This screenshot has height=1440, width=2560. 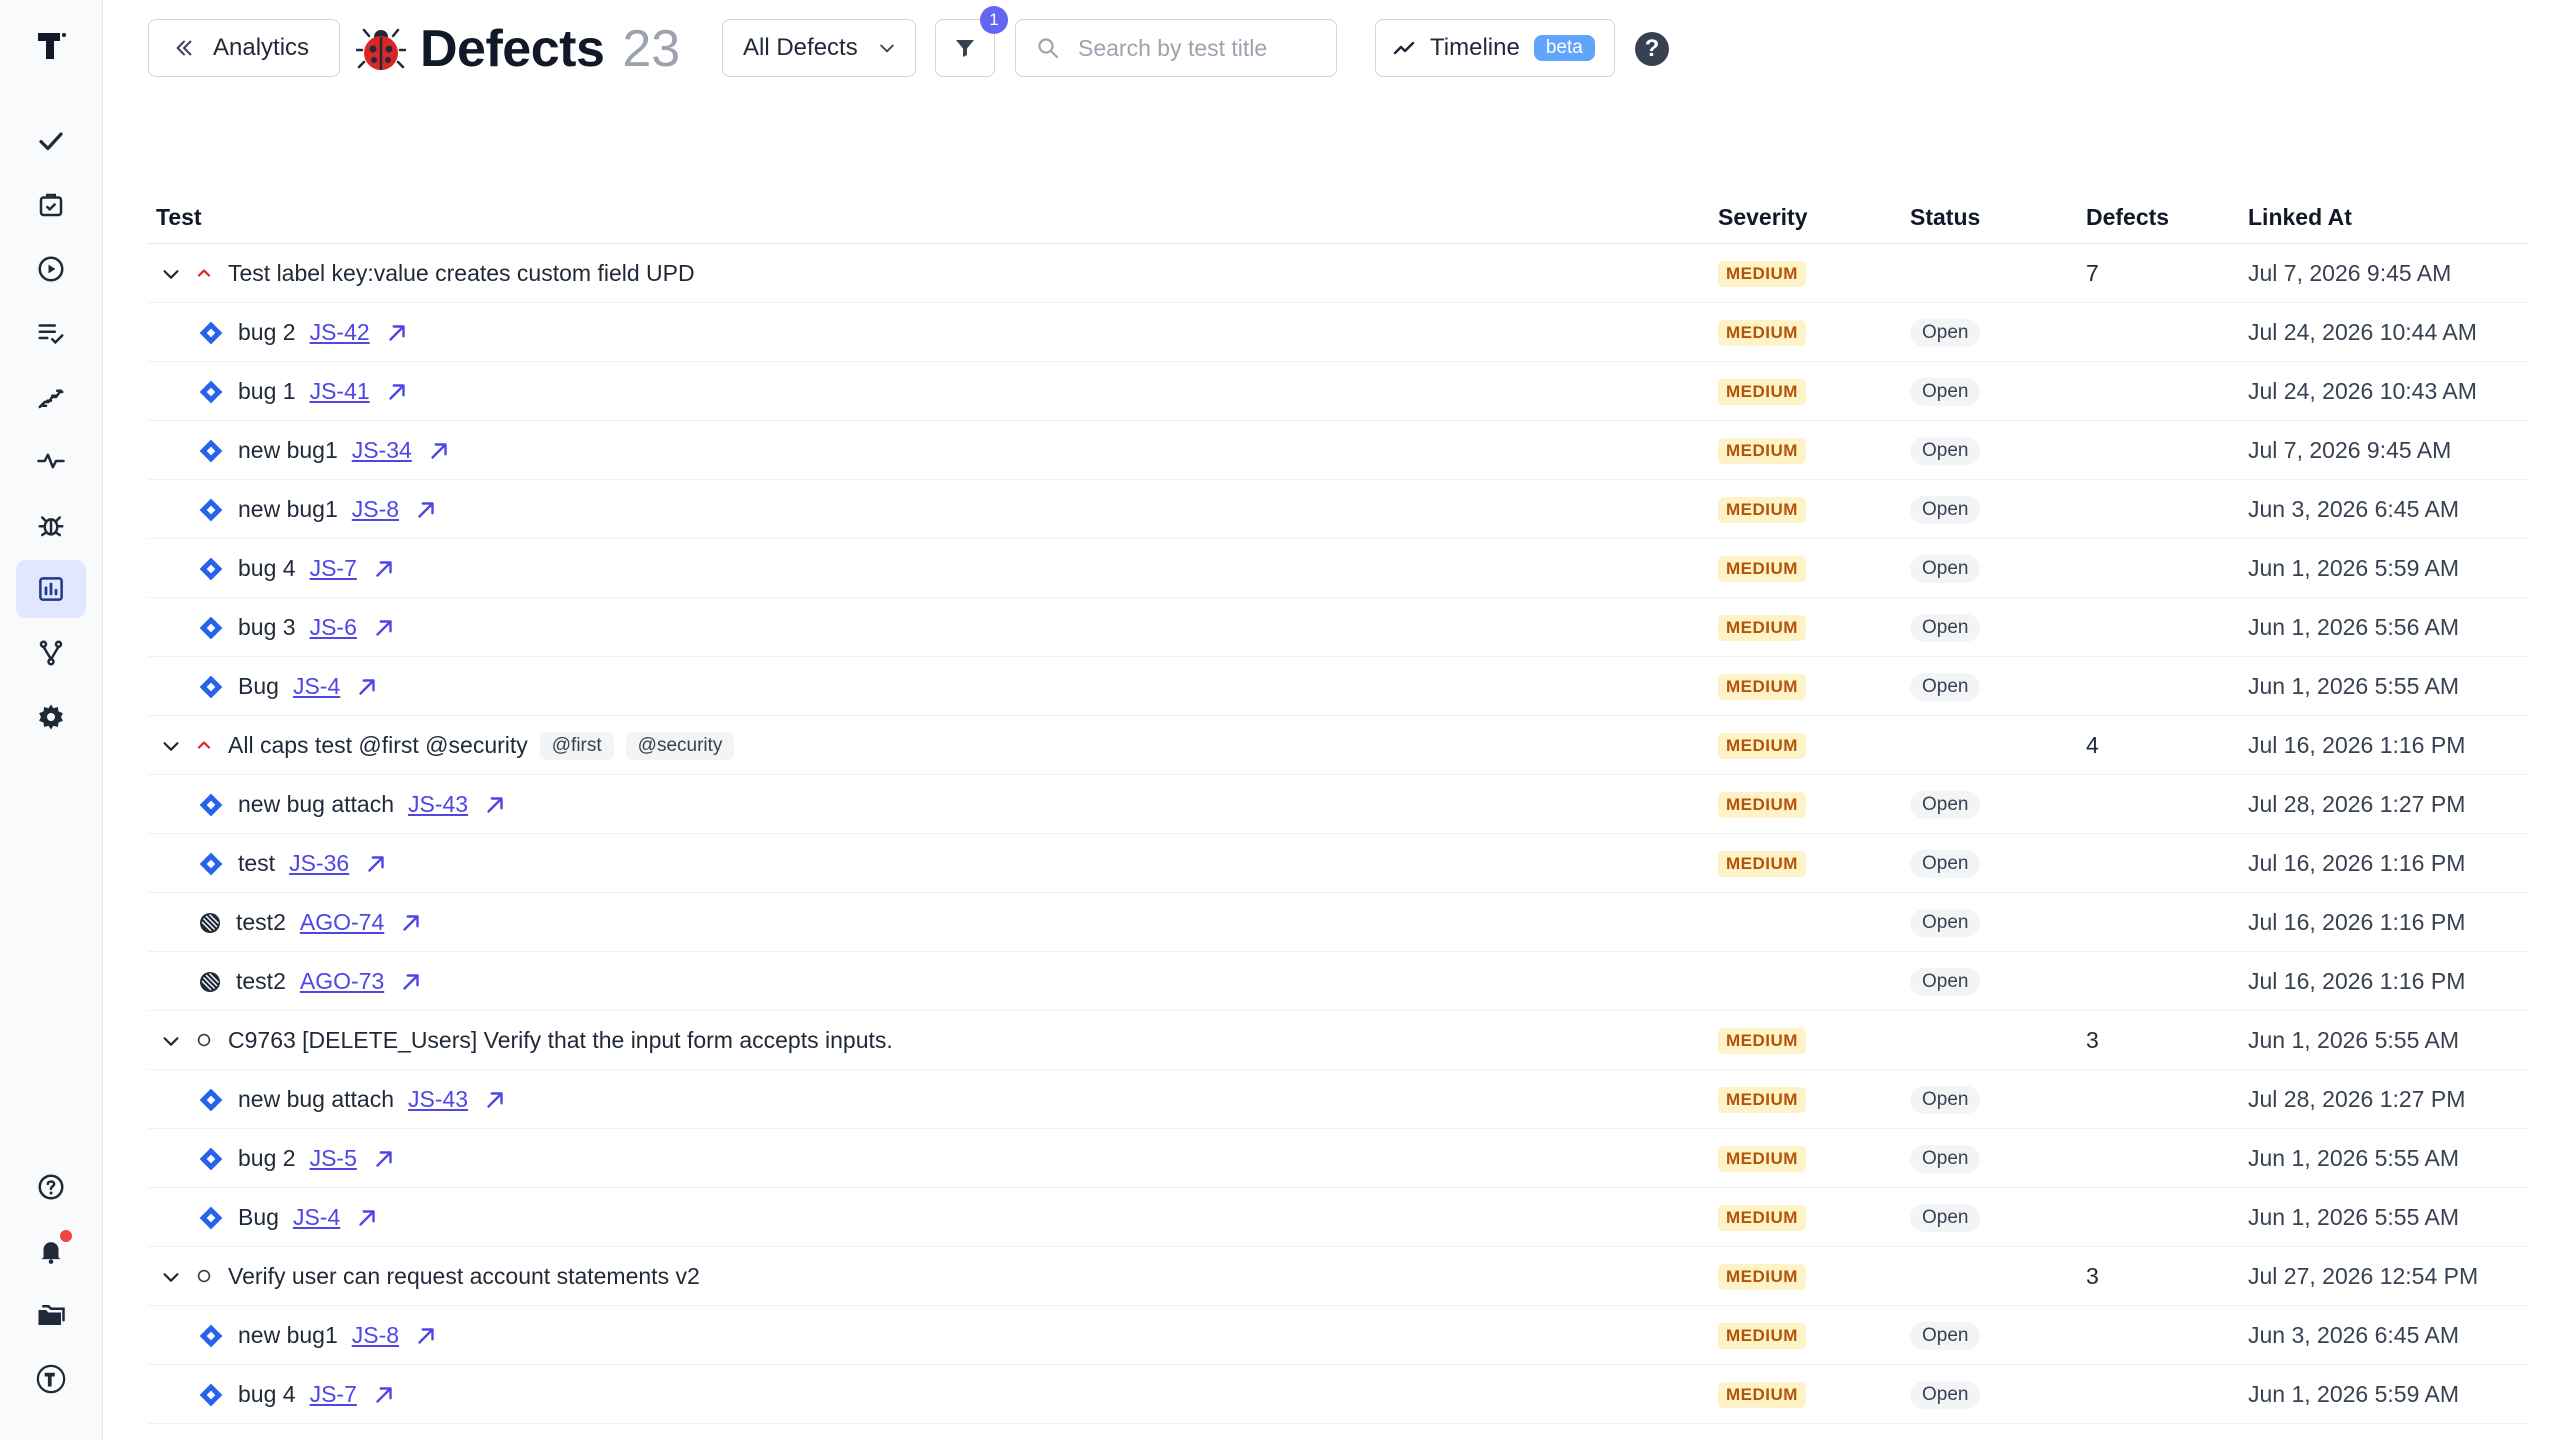 I want to click on sidebar-item-analytics, so click(x=51, y=589).